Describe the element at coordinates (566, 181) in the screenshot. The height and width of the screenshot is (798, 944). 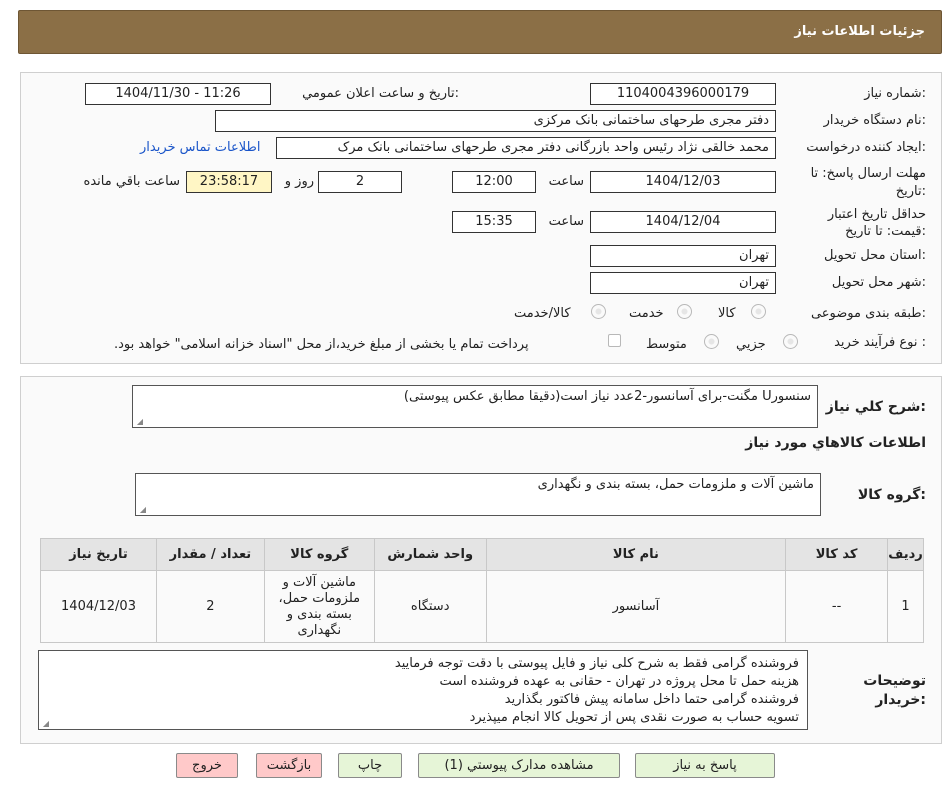
I see `deadline-time-label: ساعت` at that location.